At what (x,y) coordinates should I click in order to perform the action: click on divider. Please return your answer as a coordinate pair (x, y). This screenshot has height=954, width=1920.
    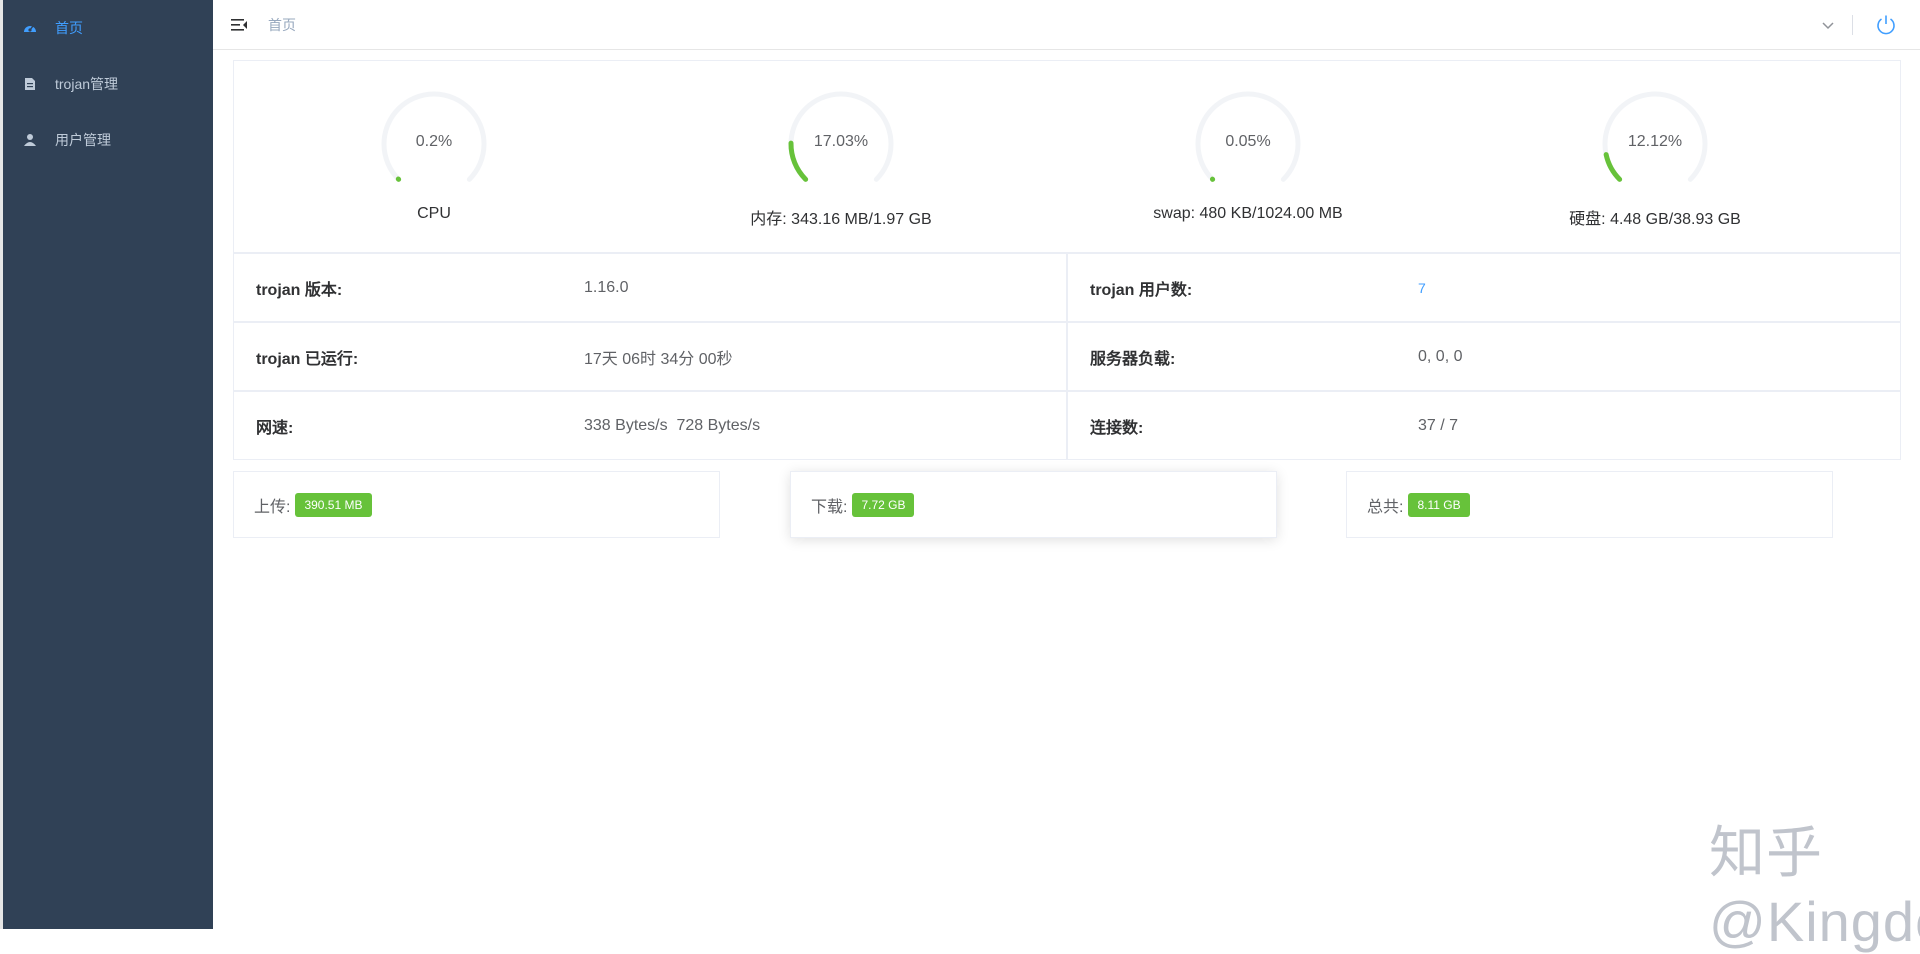
    Looking at the image, I should click on (1852, 25).